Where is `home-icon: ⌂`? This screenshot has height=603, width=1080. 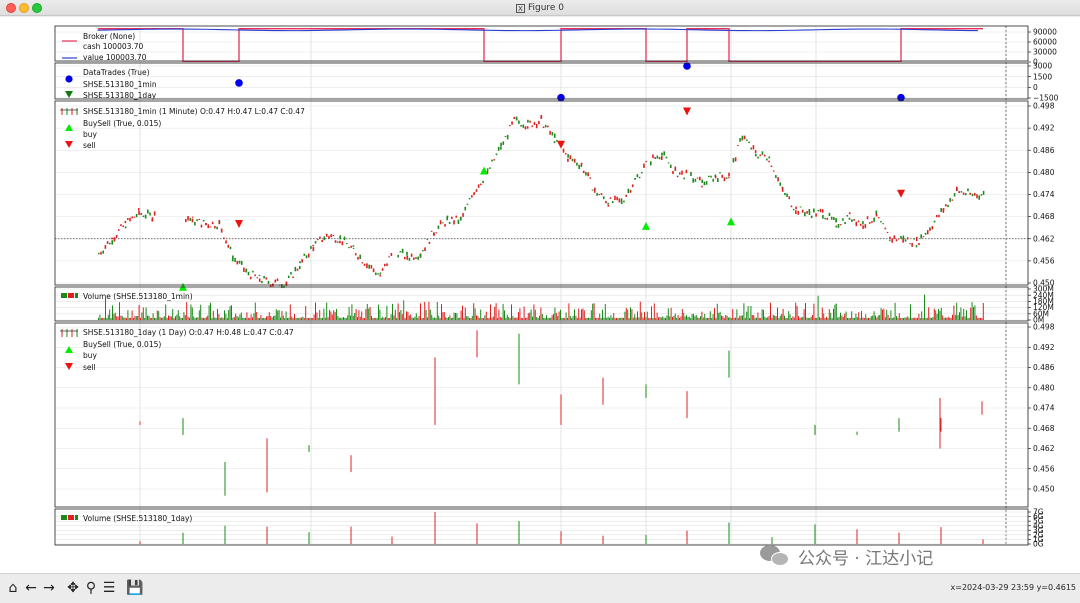 home-icon: ⌂ is located at coordinates (13, 588).